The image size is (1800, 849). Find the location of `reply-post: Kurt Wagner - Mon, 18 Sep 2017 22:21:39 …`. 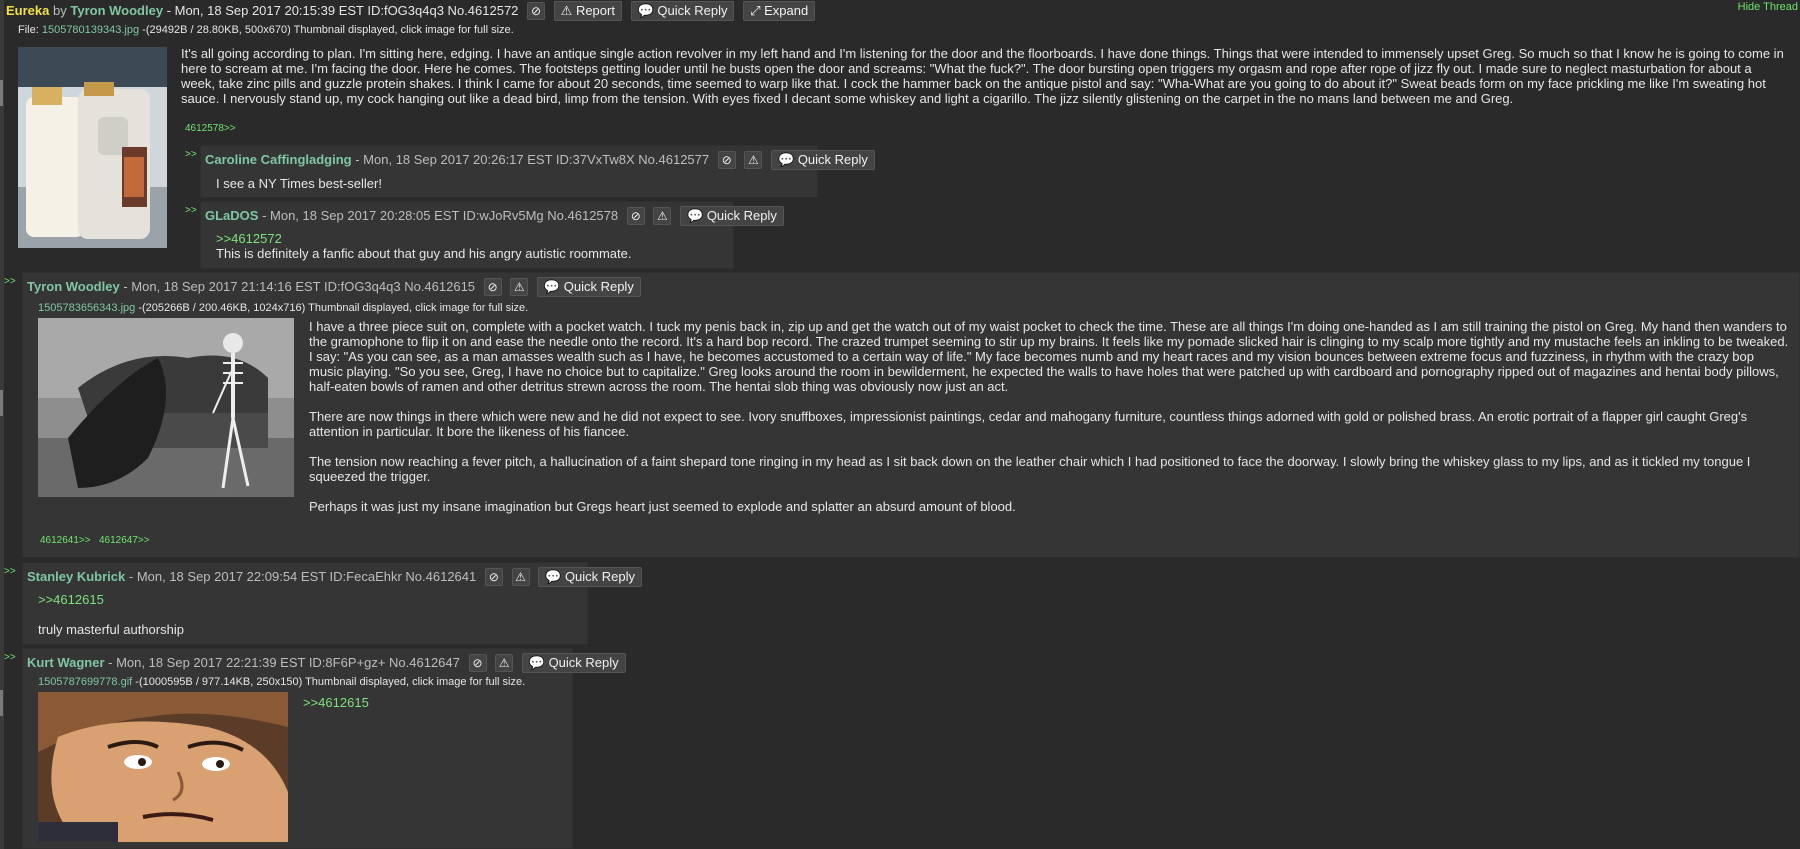

reply-post: Kurt Wagner - Mon, 18 Sep 2017 22:21:39 … is located at coordinates (324, 748).